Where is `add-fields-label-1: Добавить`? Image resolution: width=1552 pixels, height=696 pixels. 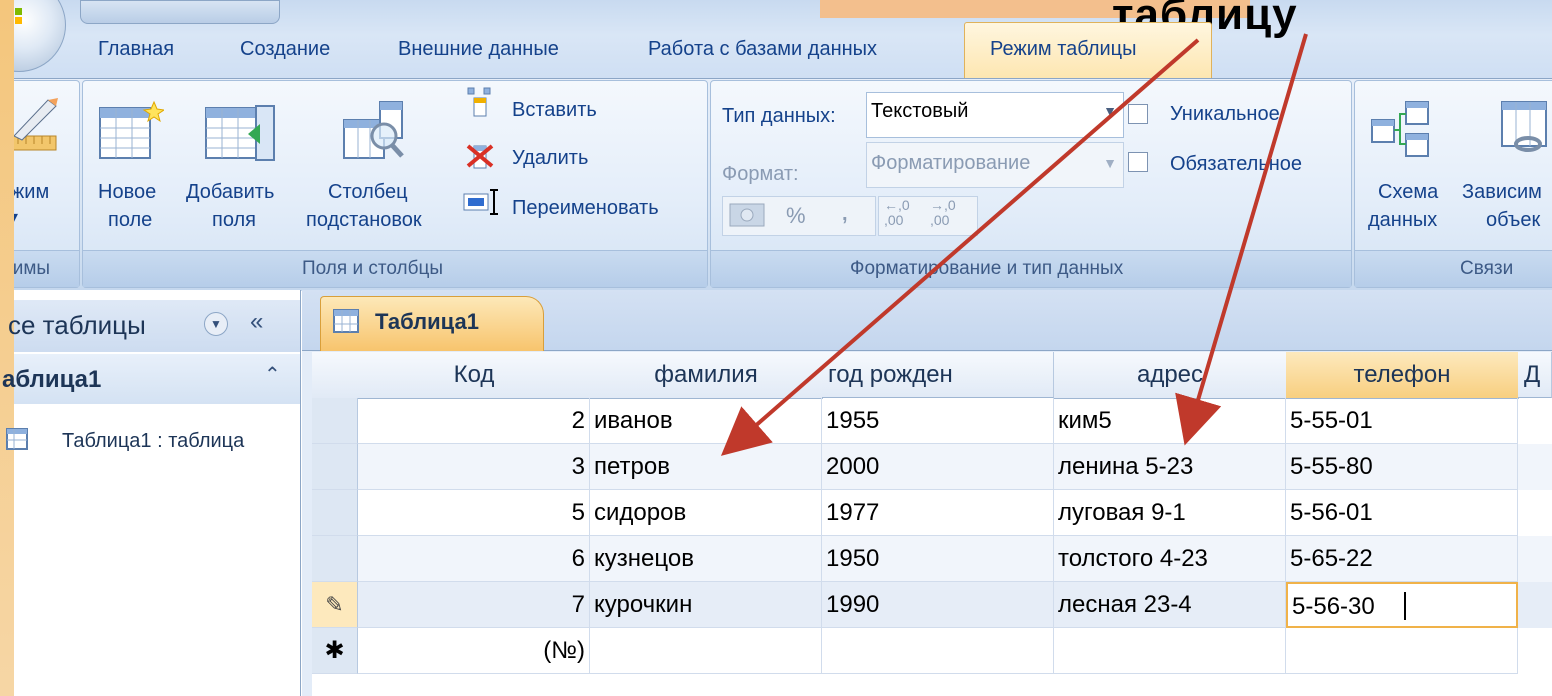
add-fields-label-1: Добавить is located at coordinates (230, 192).